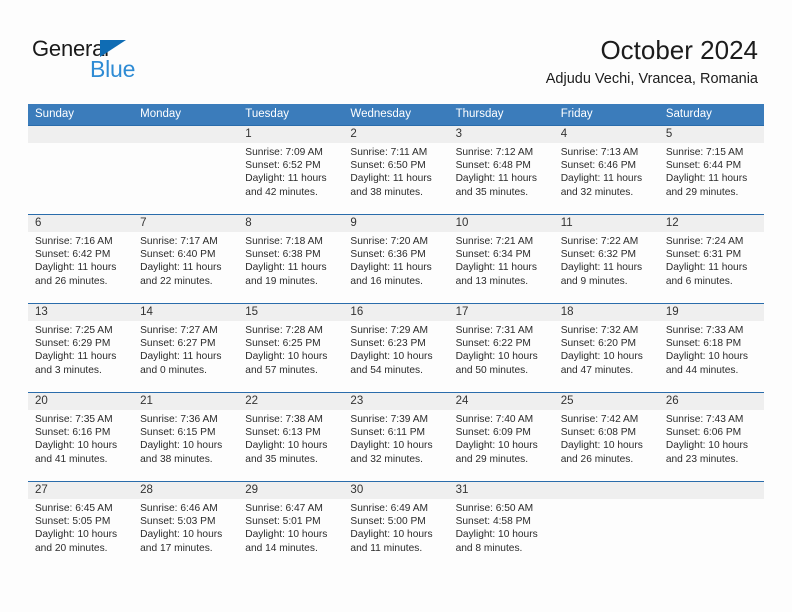 The width and height of the screenshot is (792, 612). I want to click on daylight-text-line2: and 54 minutes., so click(386, 370).